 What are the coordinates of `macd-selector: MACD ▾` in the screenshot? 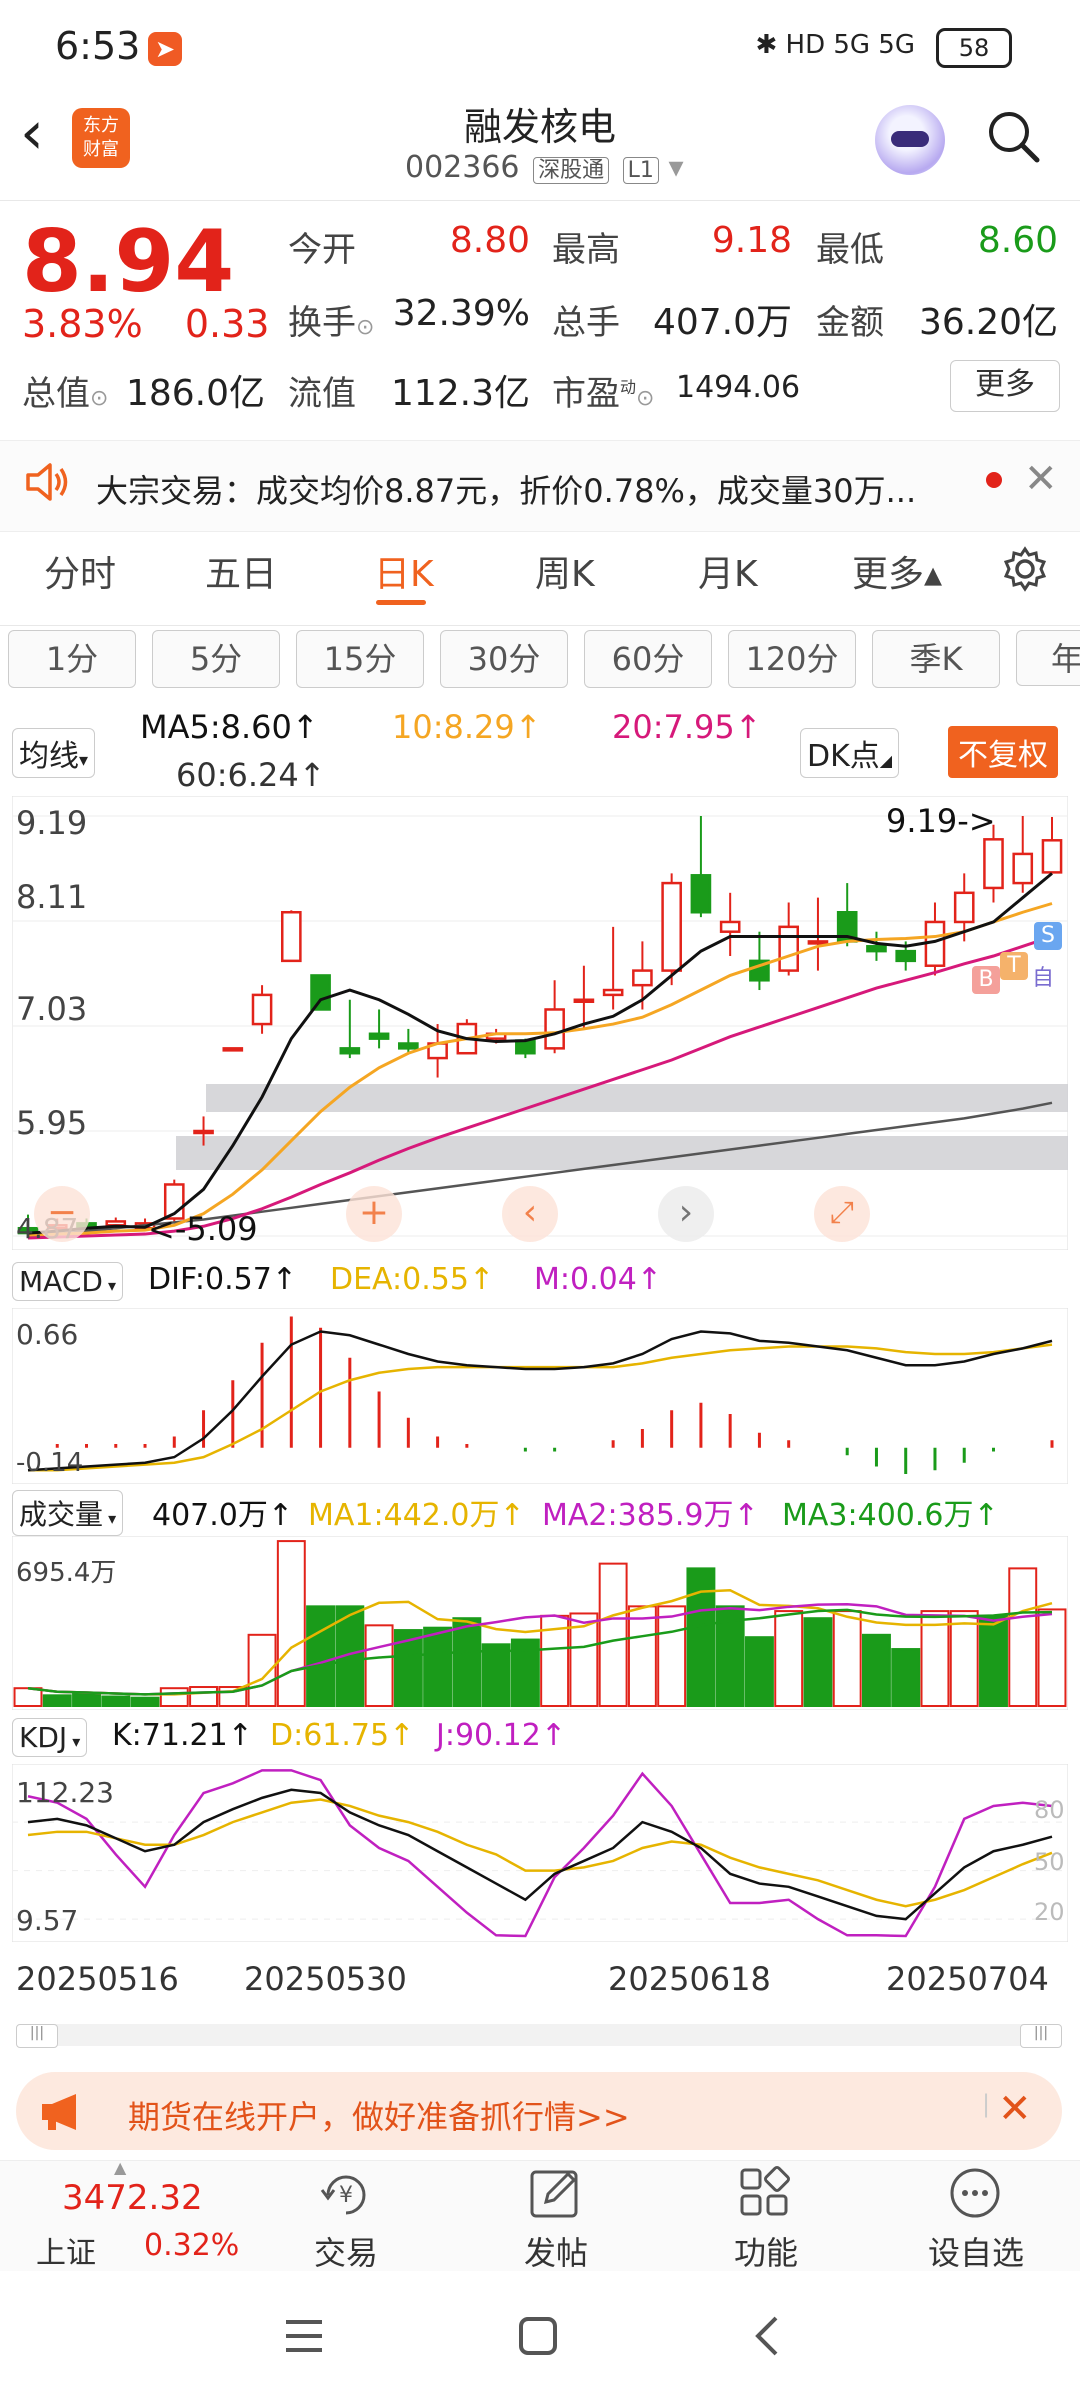 It's located at (68, 1281).